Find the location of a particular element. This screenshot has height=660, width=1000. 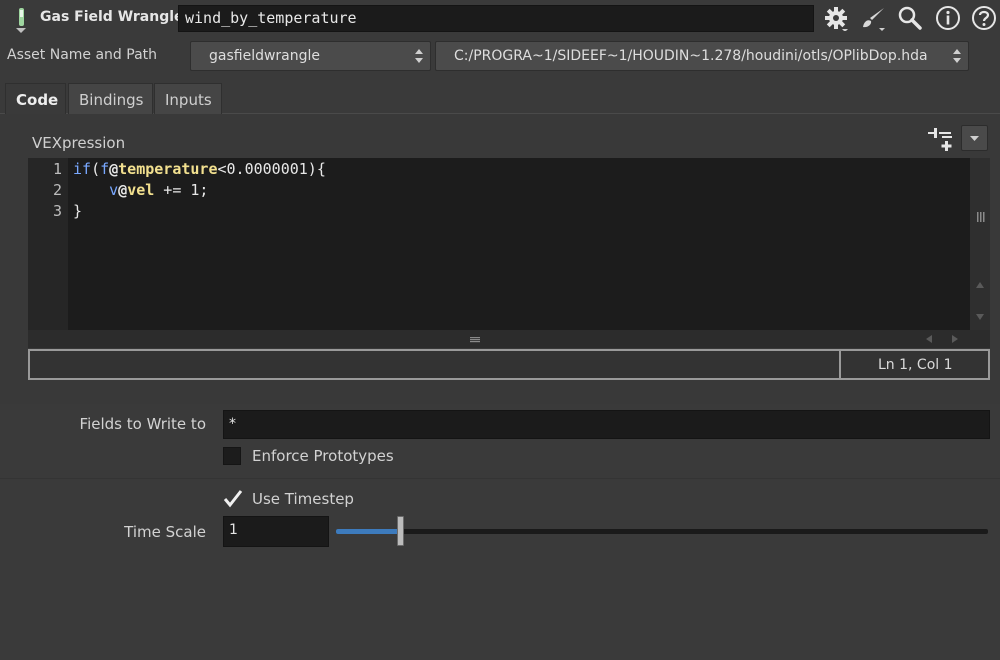

cursor-position: Ln 1, Col 1 is located at coordinates (915, 365).